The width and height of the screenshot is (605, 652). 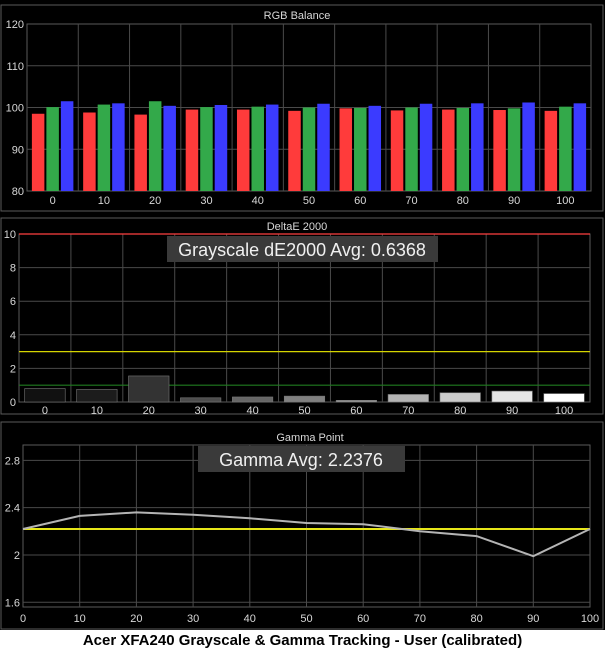 I want to click on deltae-y-tick-label: 2, so click(x=13, y=369).